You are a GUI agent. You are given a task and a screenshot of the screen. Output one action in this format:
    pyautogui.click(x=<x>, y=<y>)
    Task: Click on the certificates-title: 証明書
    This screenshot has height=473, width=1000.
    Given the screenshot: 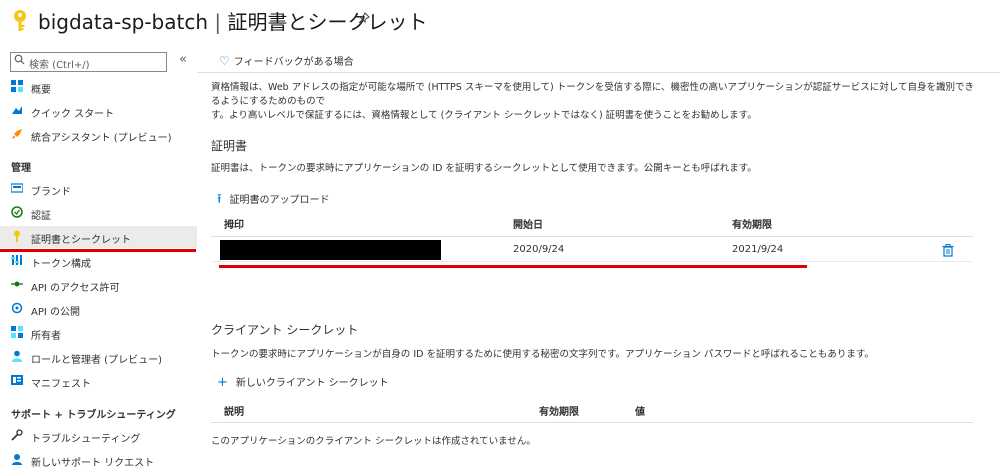 What is the action you would take?
    pyautogui.click(x=229, y=146)
    